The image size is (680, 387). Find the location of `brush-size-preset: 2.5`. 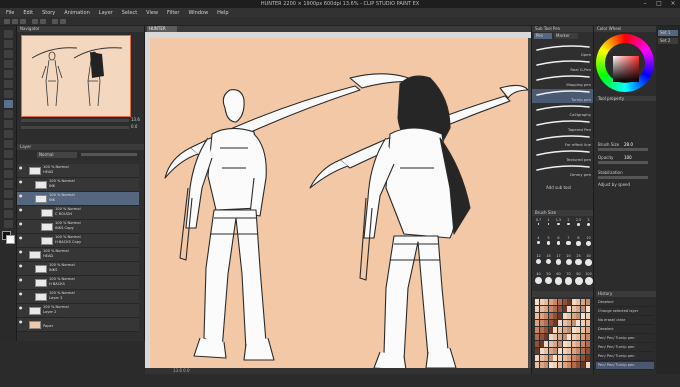

brush-size-preset: 2.5 is located at coordinates (578, 226).